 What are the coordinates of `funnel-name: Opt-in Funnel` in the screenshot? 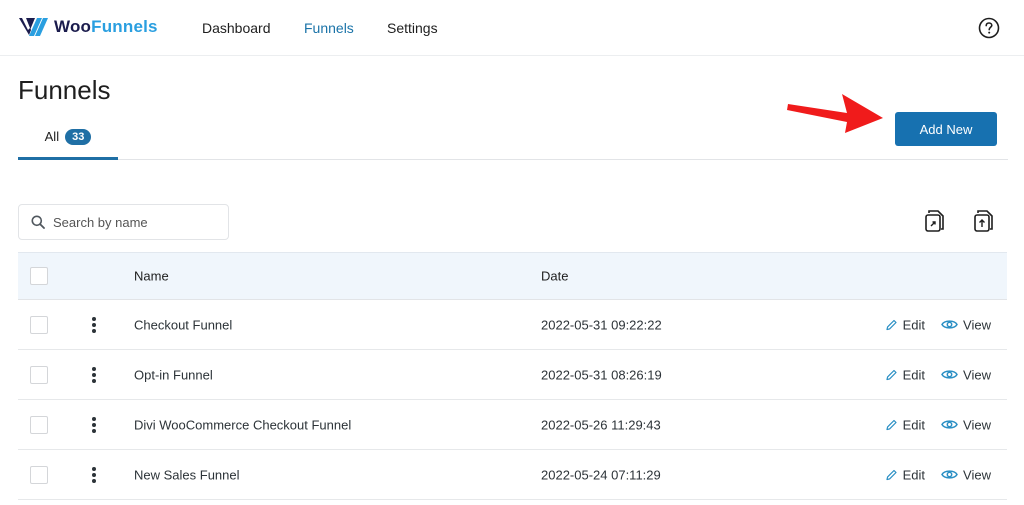 It's located at (173, 374).